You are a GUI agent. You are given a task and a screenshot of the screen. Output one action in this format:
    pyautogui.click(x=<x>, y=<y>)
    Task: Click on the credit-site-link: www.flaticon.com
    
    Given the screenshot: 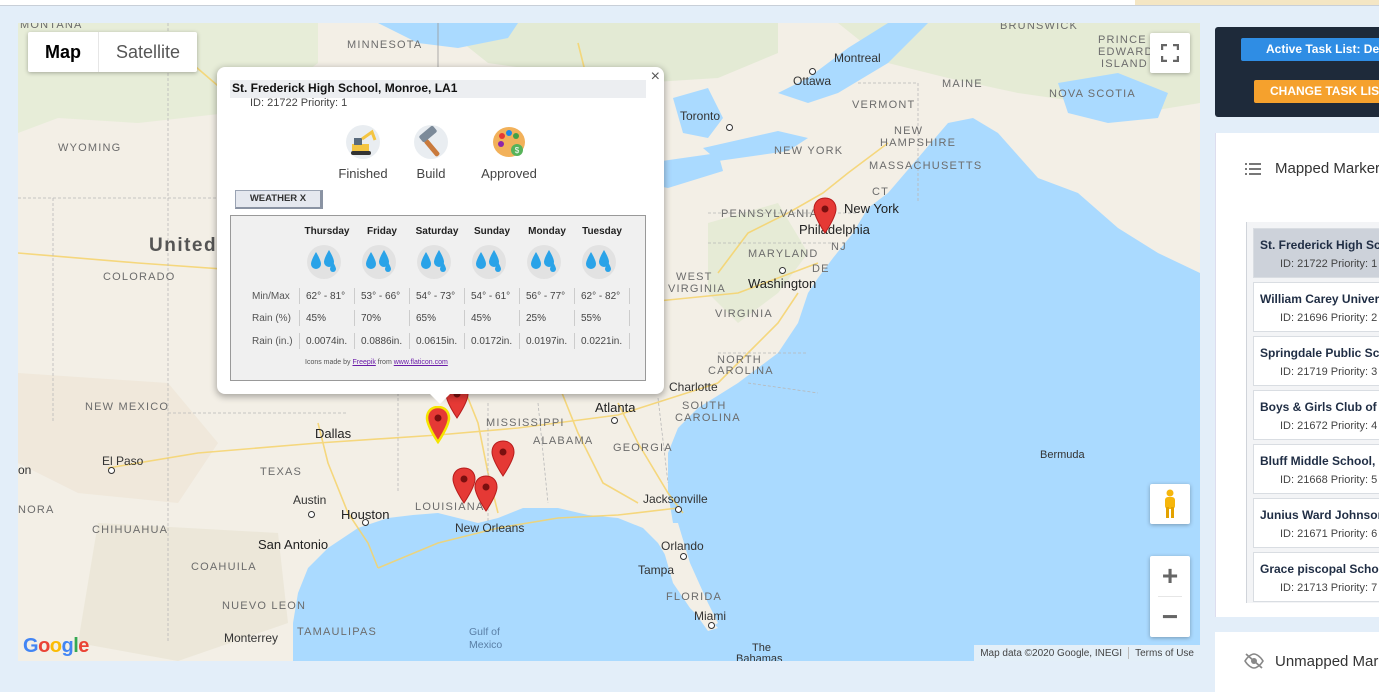 What is the action you would take?
    pyautogui.click(x=421, y=362)
    